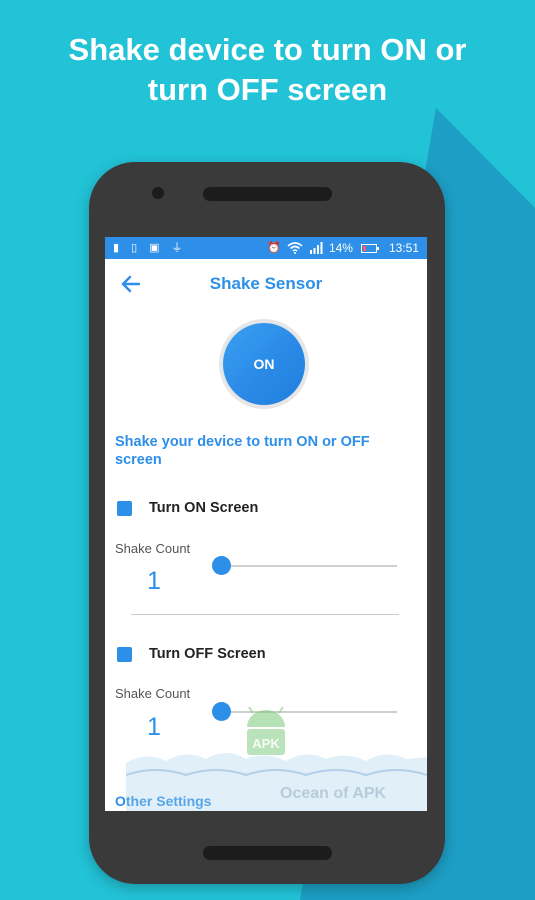 Image resolution: width=535 pixels, height=900 pixels. I want to click on image-icon: ▣, so click(154, 248).